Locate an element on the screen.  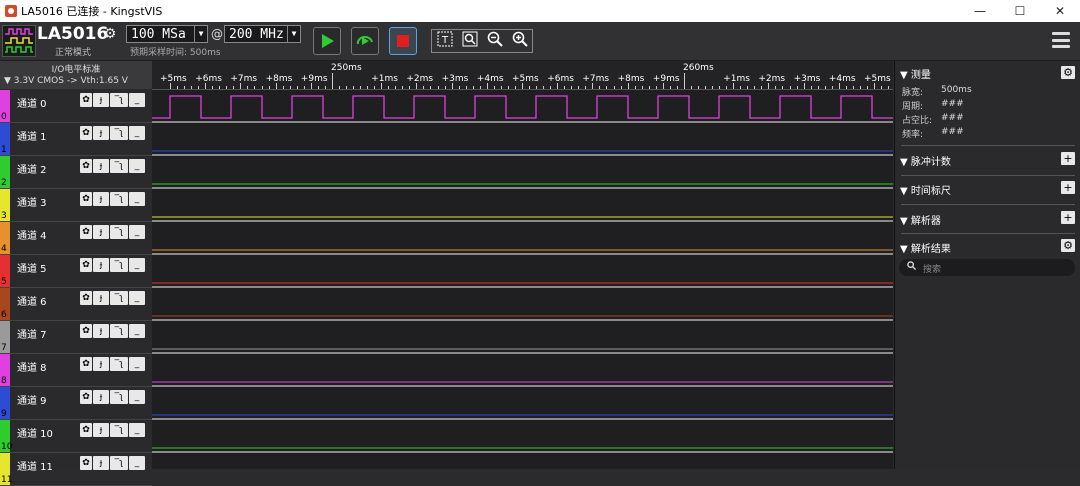
channel-row: 4 通道 4 ✿ ɟ ‾ʅ _ is located at coordinates (76, 238).